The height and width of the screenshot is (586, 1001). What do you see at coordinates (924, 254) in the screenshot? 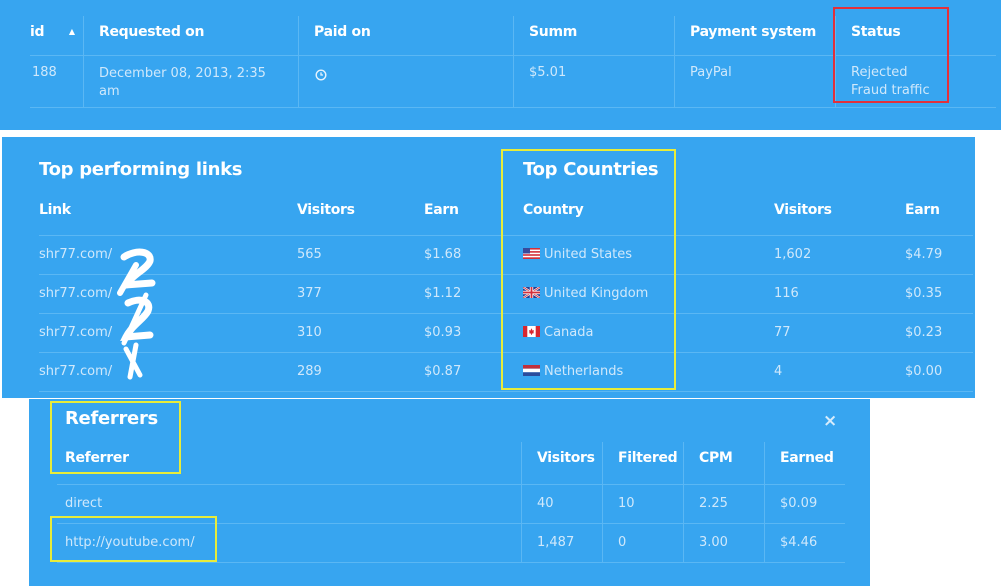
I see `country-earn: $4.79` at bounding box center [924, 254].